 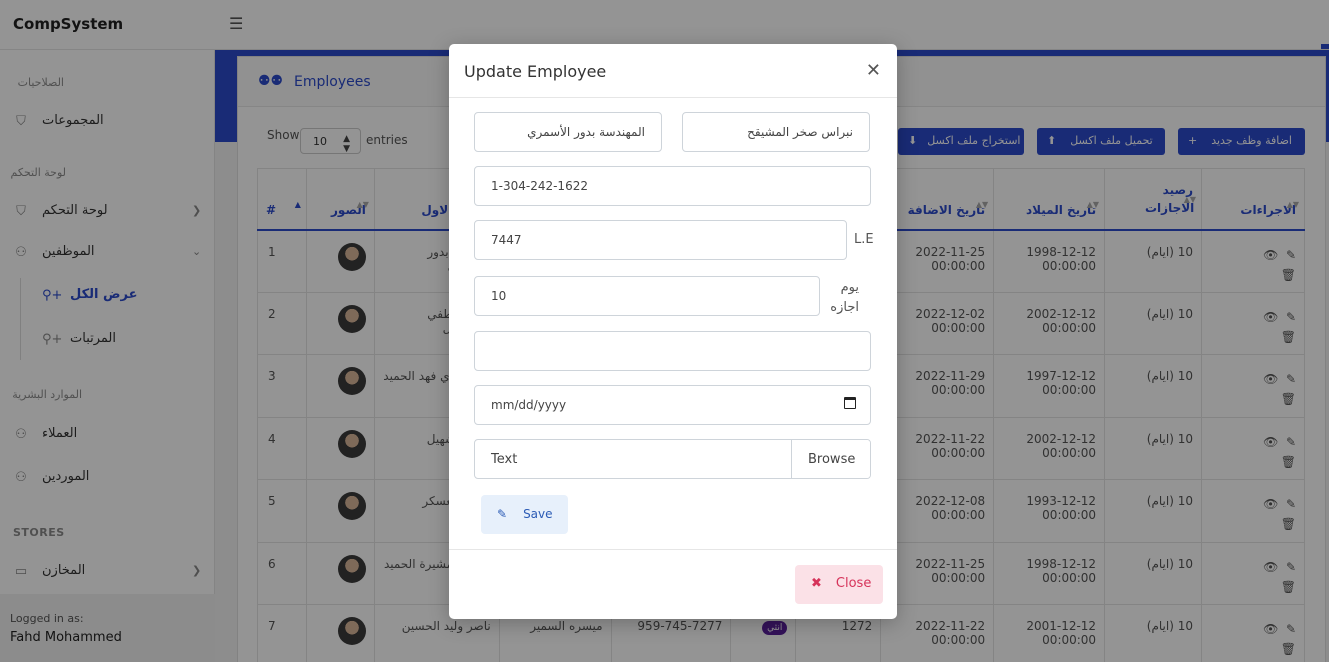 What do you see at coordinates (535, 71) in the screenshot?
I see `modal-title: Update Employee` at bounding box center [535, 71].